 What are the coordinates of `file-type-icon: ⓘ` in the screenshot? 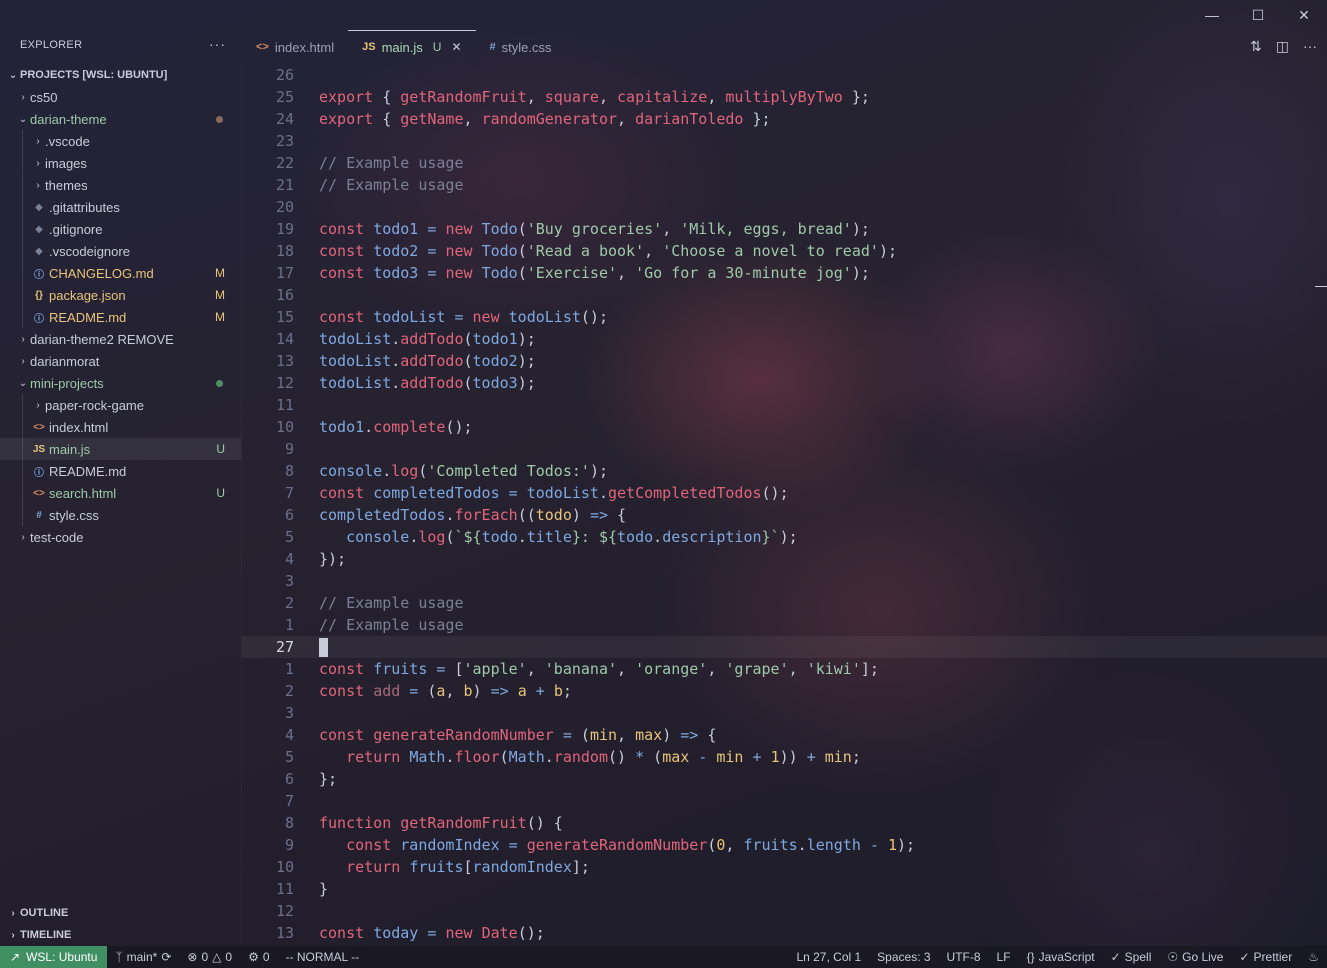 It's located at (39, 319).